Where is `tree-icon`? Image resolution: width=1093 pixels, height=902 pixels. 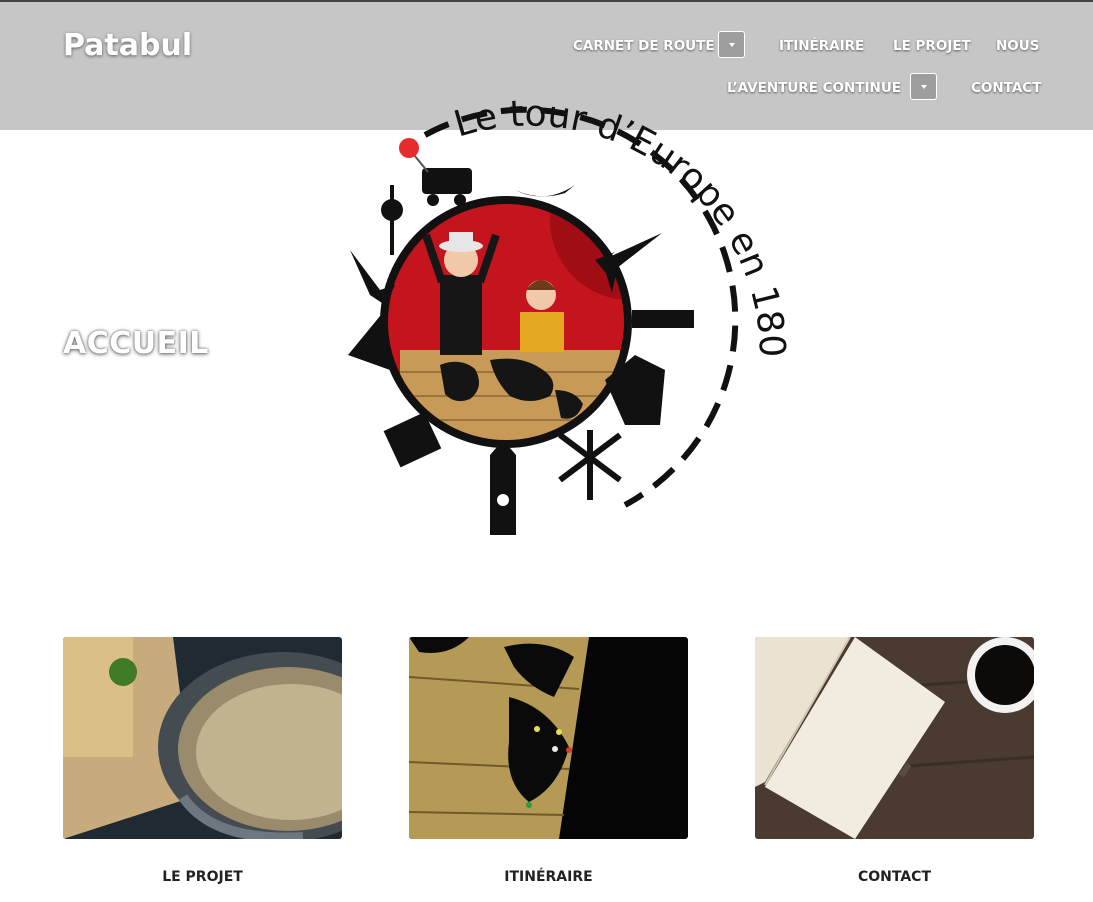
tree-icon is located at coordinates (369, 340).